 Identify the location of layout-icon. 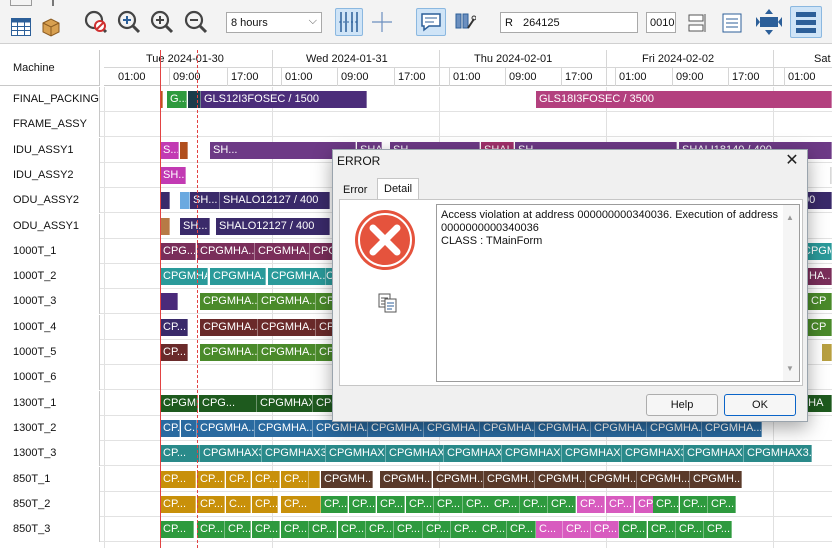
(698, 23).